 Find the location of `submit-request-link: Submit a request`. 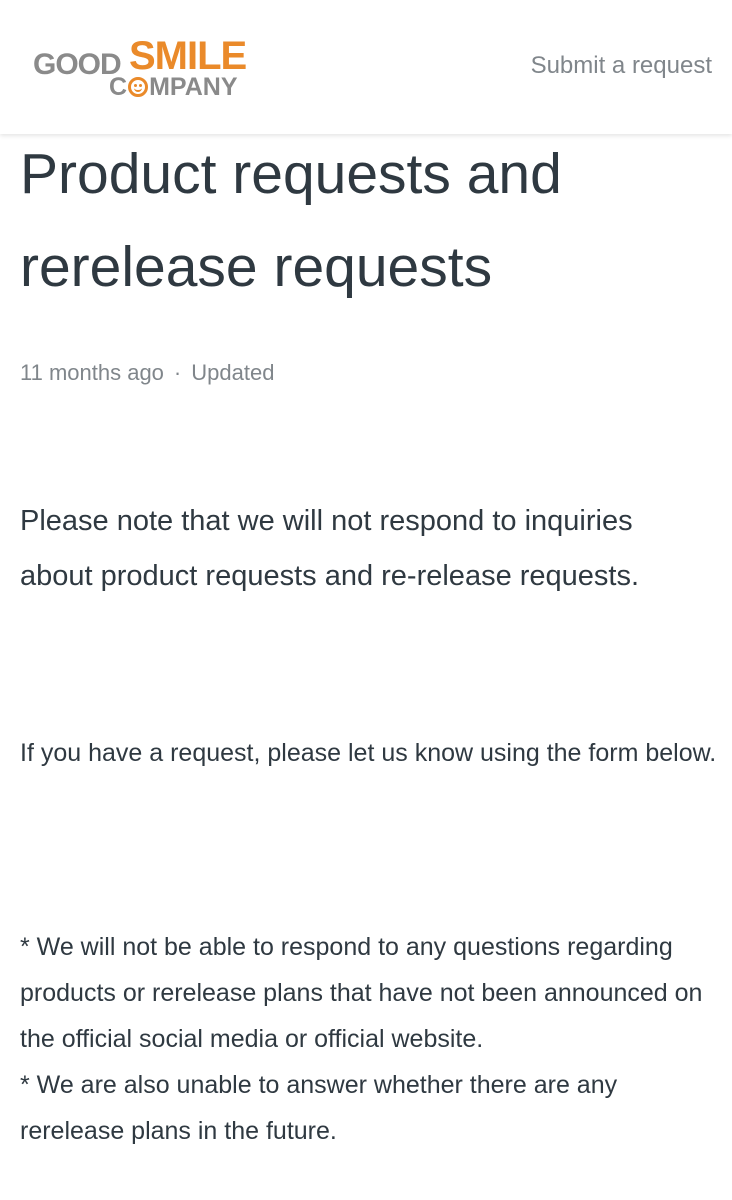

submit-request-link: Submit a request is located at coordinates (621, 66).